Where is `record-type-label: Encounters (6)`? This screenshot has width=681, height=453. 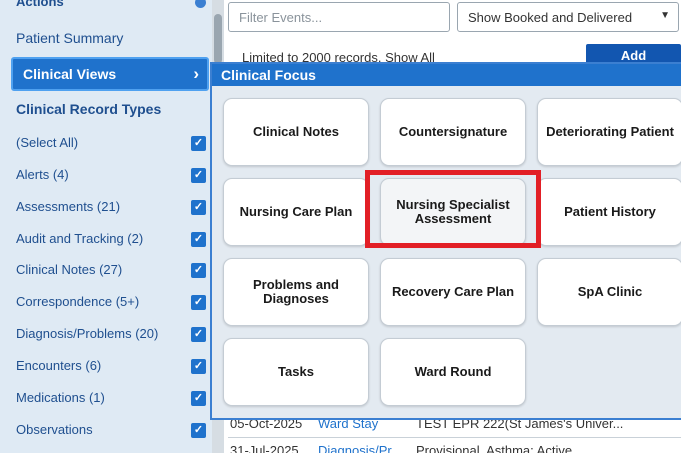
record-type-label: Encounters (6) is located at coordinates (59, 365).